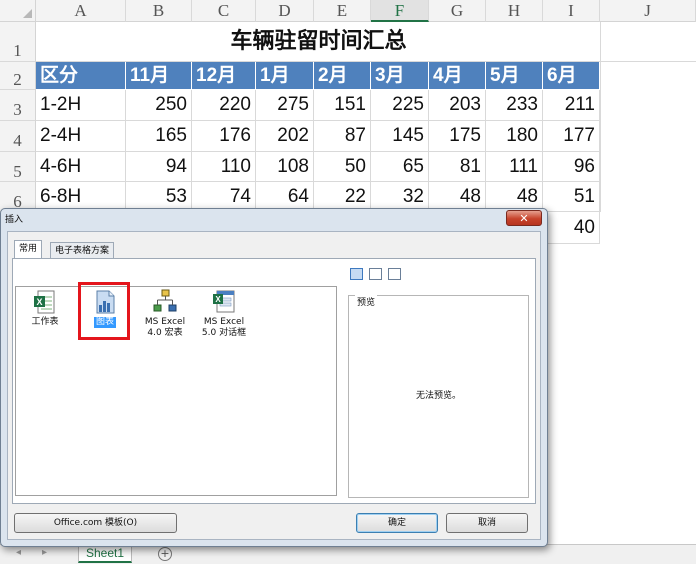 This screenshot has width=696, height=564. I want to click on table-cell: 151, so click(342, 105).